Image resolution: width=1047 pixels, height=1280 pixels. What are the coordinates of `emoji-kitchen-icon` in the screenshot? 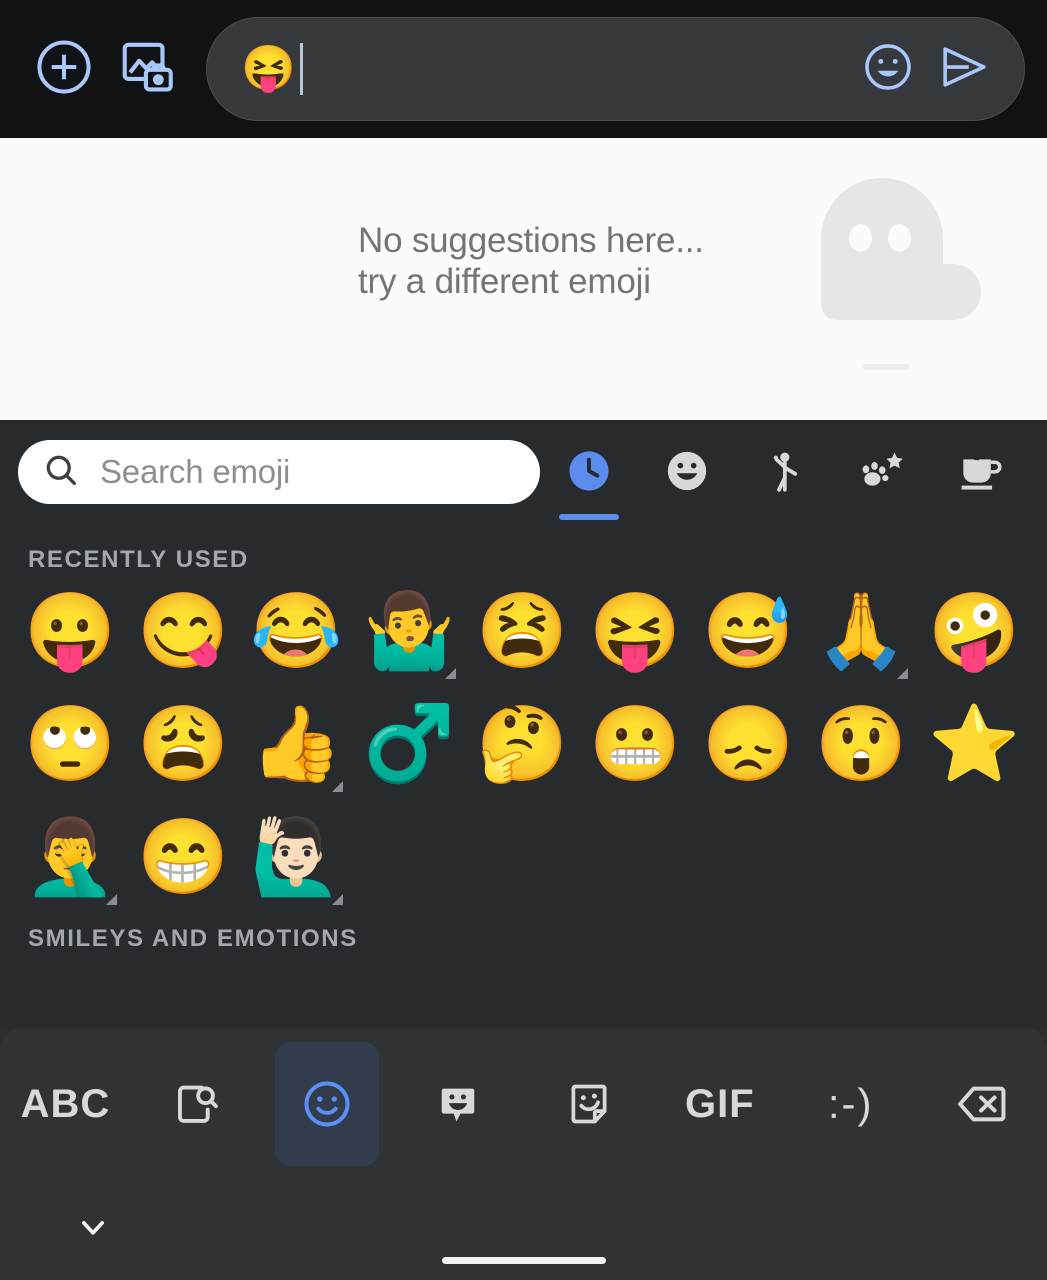 It's located at (458, 1104).